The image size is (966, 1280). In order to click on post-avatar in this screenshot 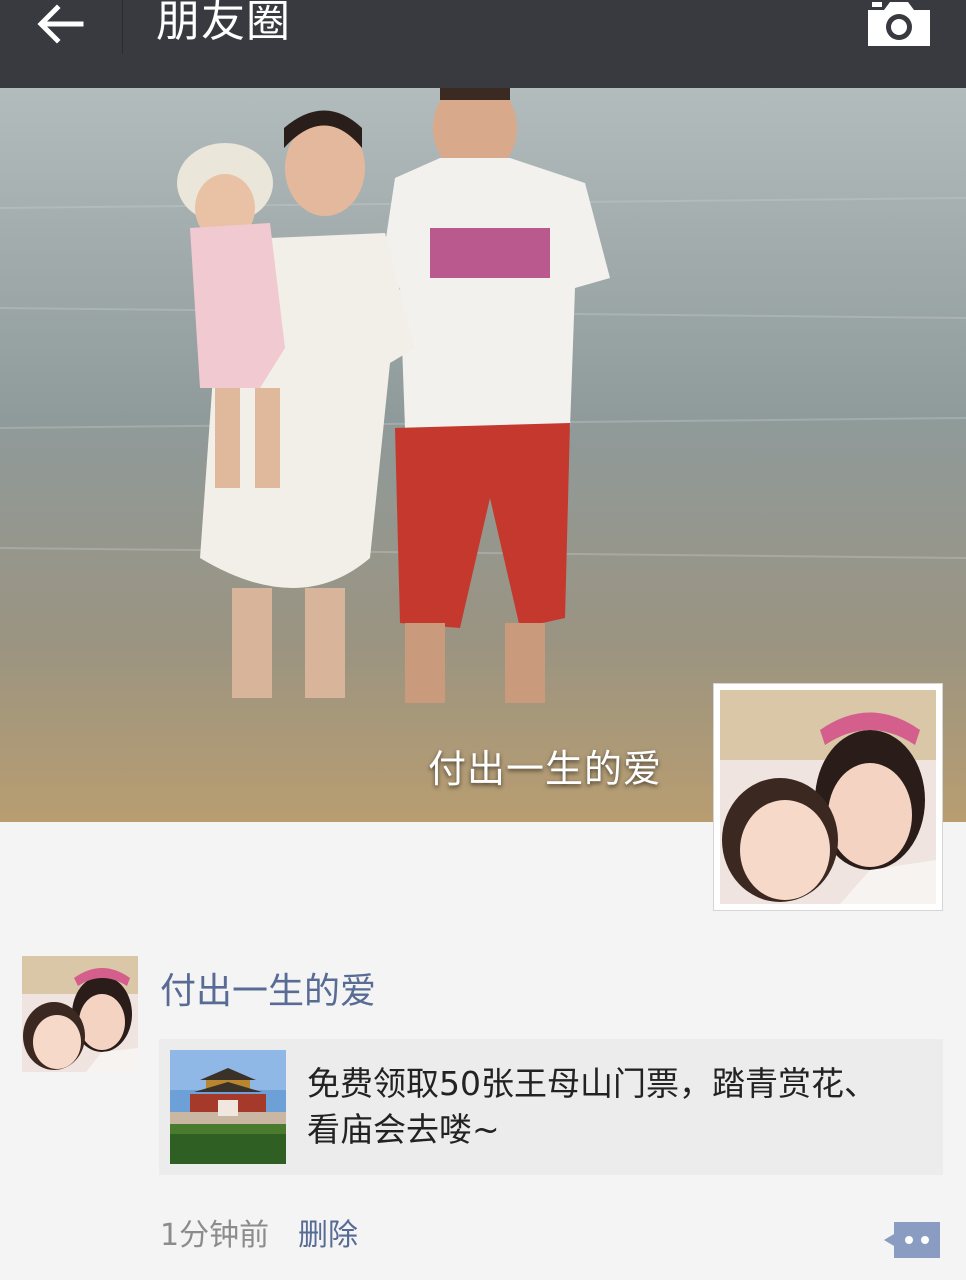, I will do `click(80, 1014)`.